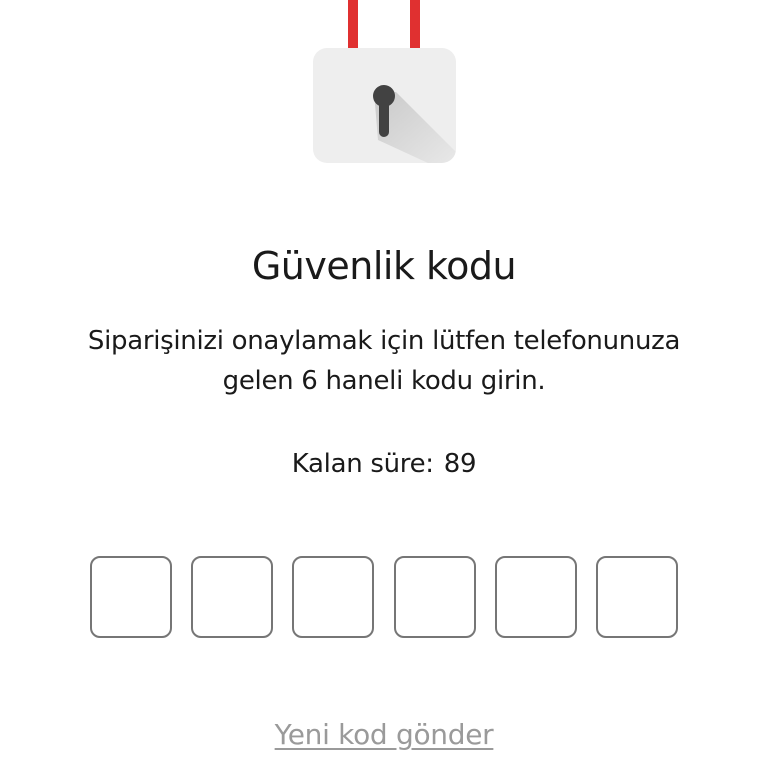 This screenshot has width=768, height=768. What do you see at coordinates (384, 266) in the screenshot?
I see `page-title: Güvenlik kodu` at bounding box center [384, 266].